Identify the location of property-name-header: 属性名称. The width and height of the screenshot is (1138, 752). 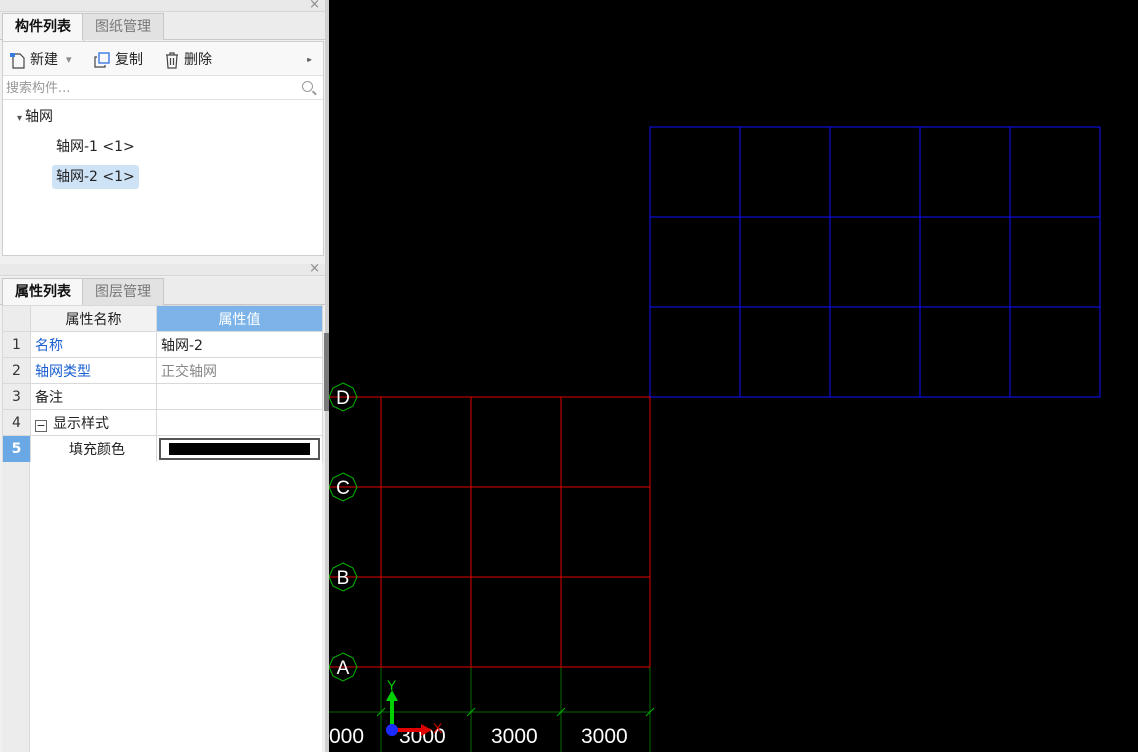
(93, 318).